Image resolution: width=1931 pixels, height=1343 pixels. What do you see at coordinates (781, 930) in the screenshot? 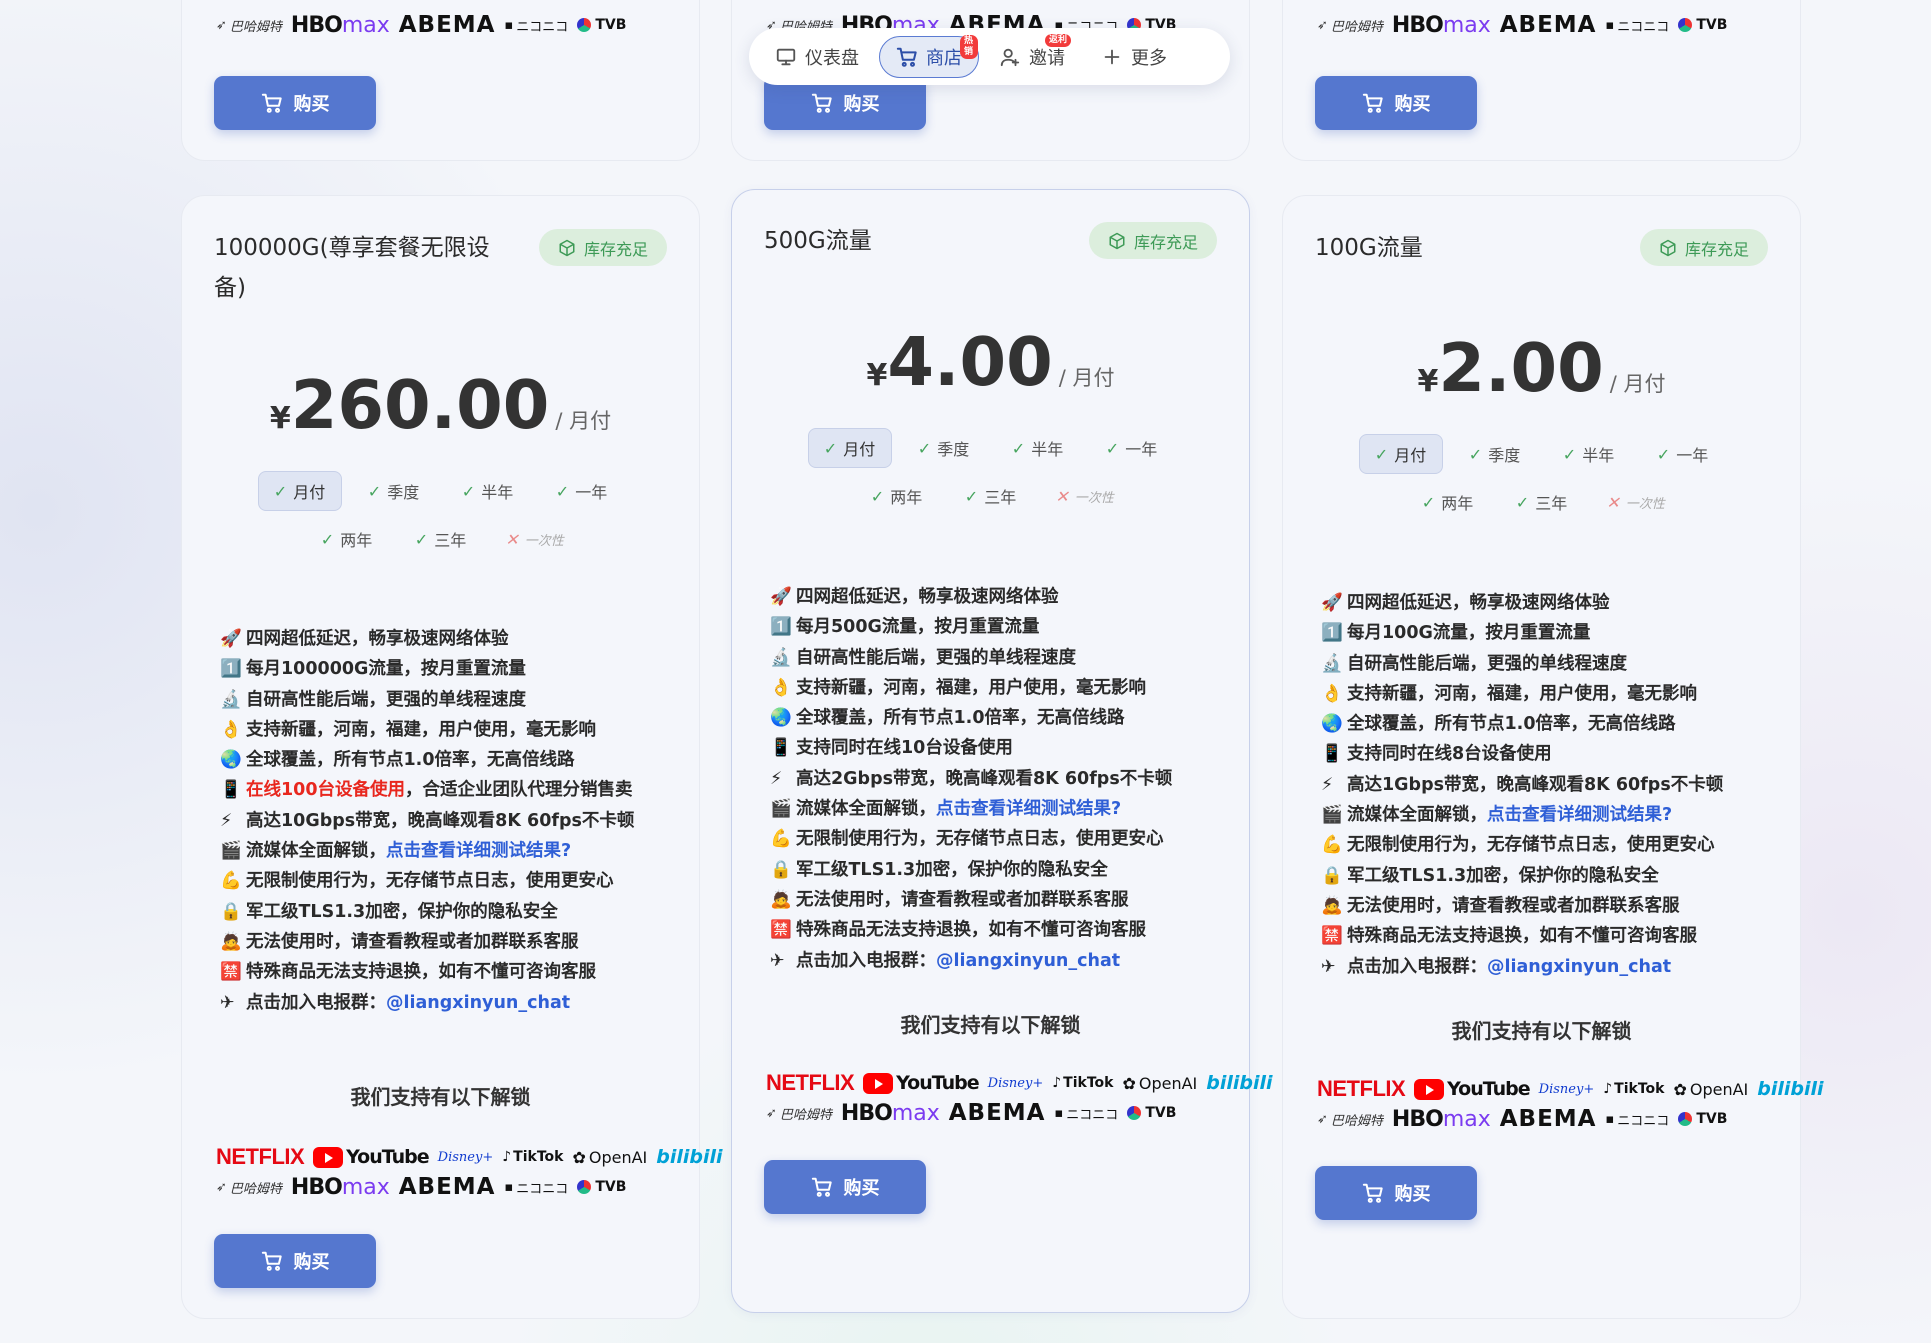
I see `prohibited-icon: 🈲` at bounding box center [781, 930].